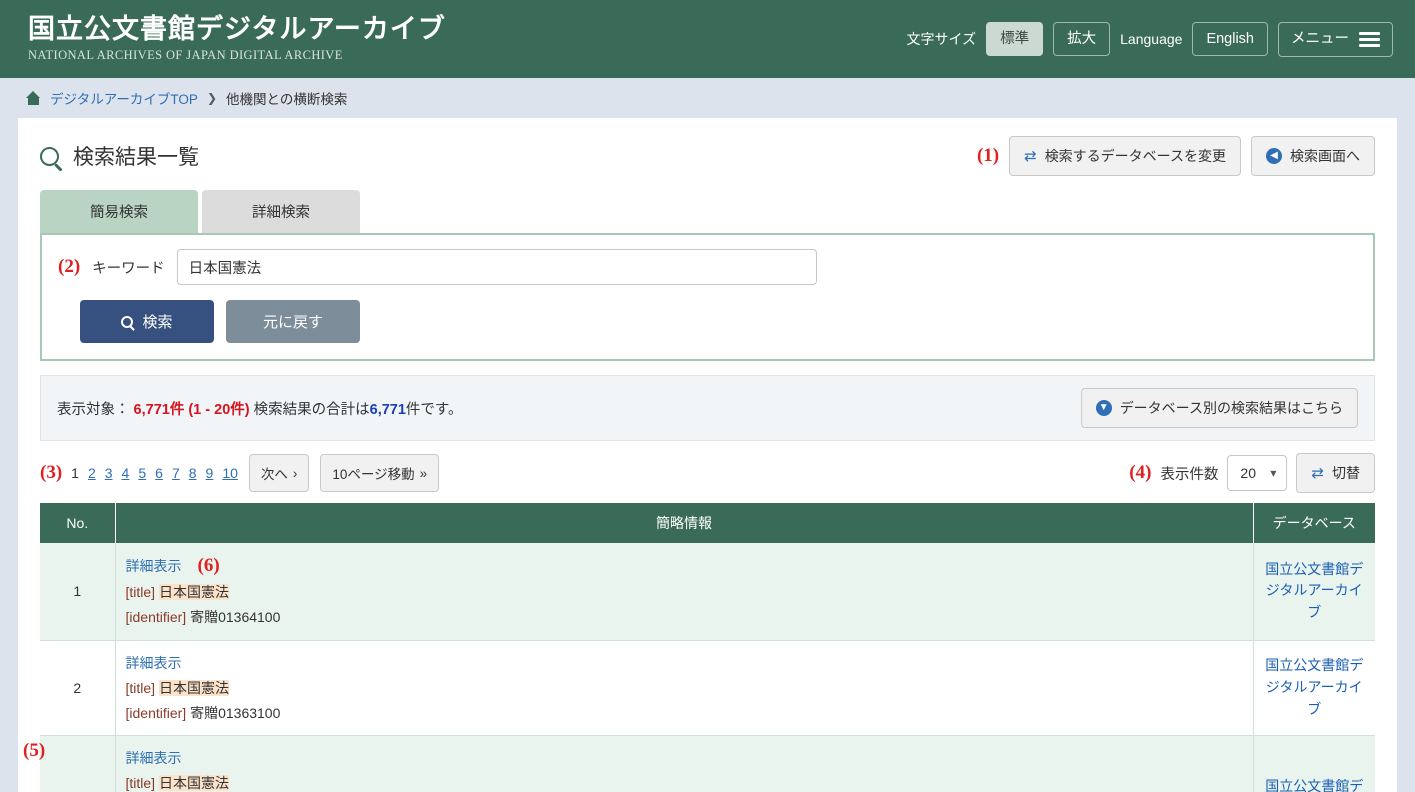 The width and height of the screenshot is (1415, 792). What do you see at coordinates (69, 266) in the screenshot?
I see `annotation-2: (2)` at bounding box center [69, 266].